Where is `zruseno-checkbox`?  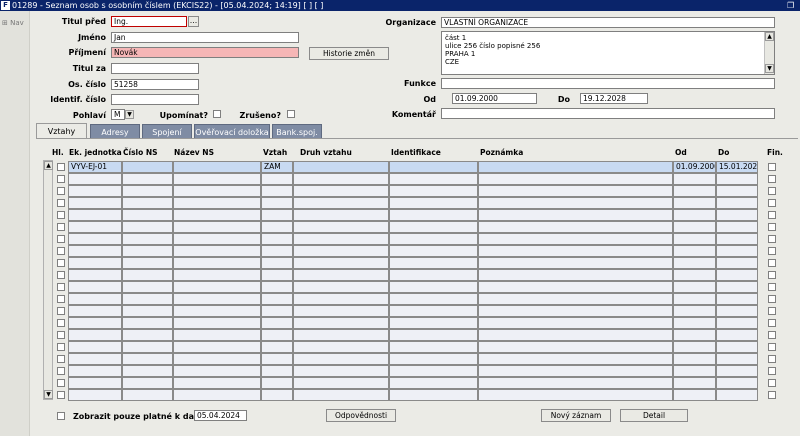 zruseno-checkbox is located at coordinates (291, 114).